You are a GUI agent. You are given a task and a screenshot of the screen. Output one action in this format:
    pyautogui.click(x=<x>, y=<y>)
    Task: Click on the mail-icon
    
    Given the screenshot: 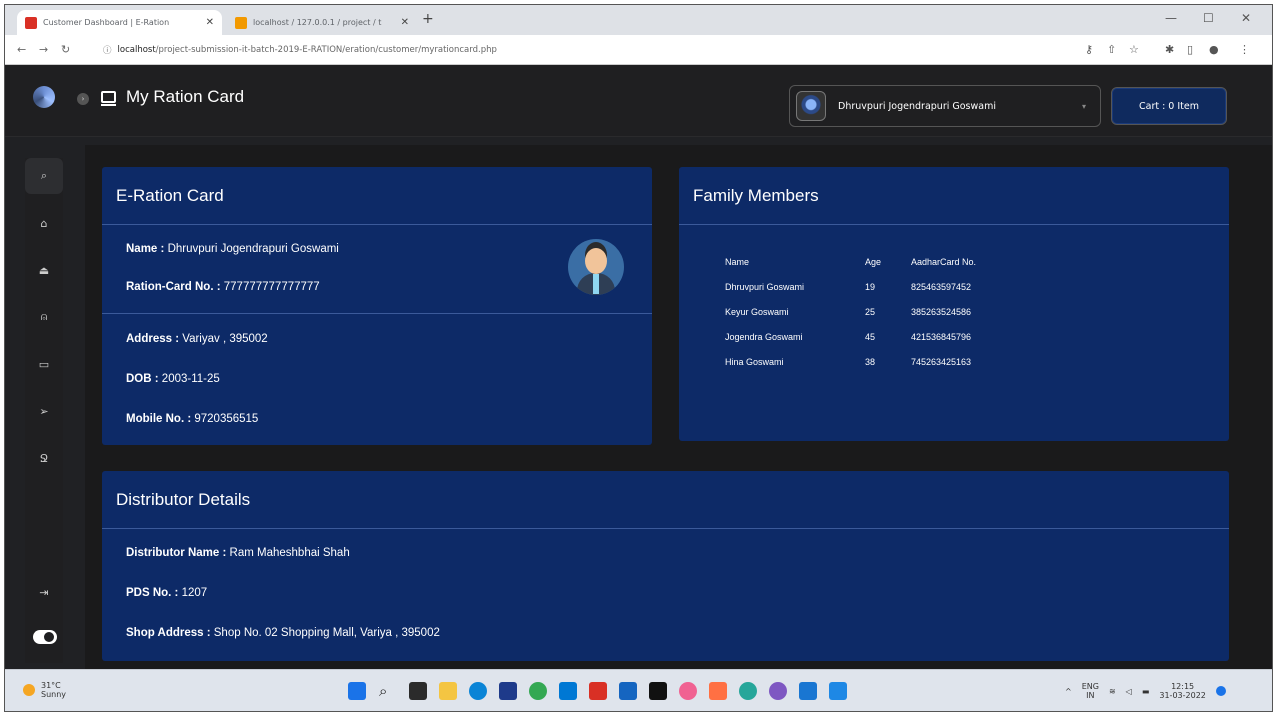 What is the action you would take?
    pyautogui.click(x=568, y=691)
    